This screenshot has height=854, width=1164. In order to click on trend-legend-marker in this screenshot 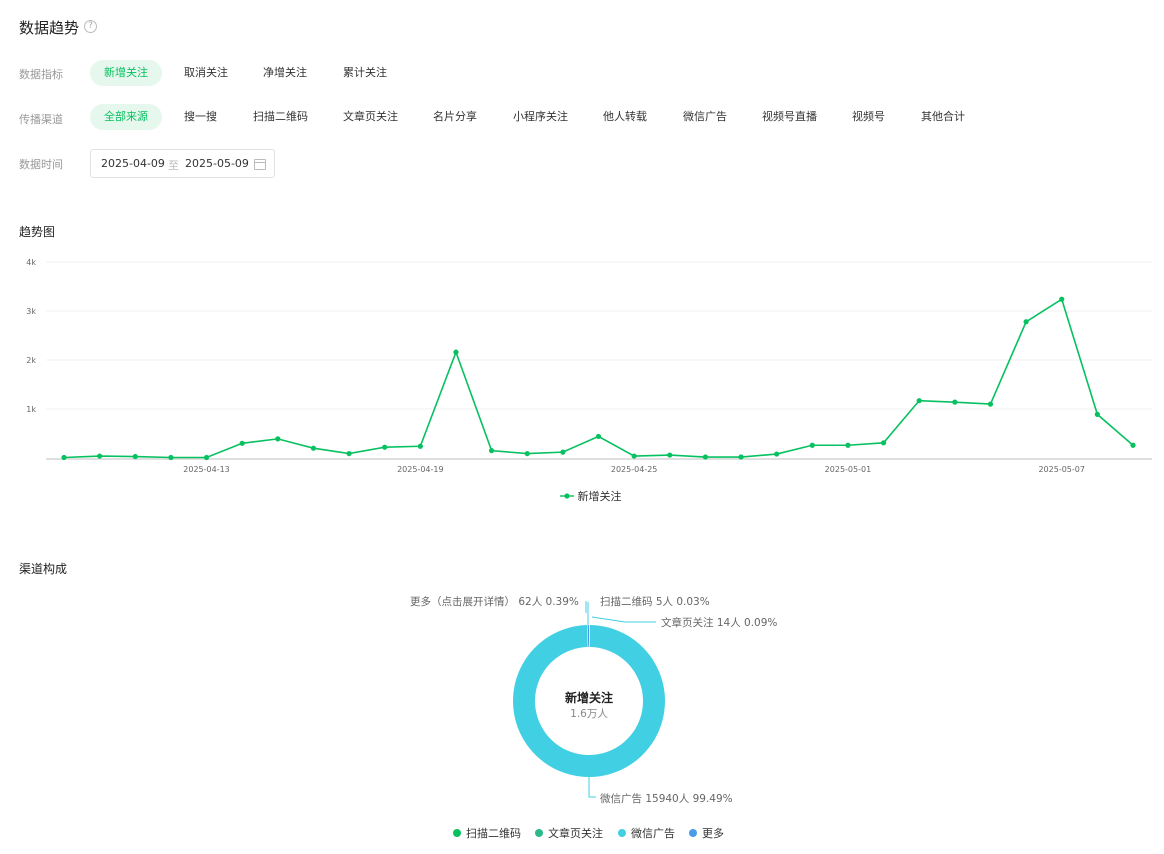, I will do `click(567, 496)`.